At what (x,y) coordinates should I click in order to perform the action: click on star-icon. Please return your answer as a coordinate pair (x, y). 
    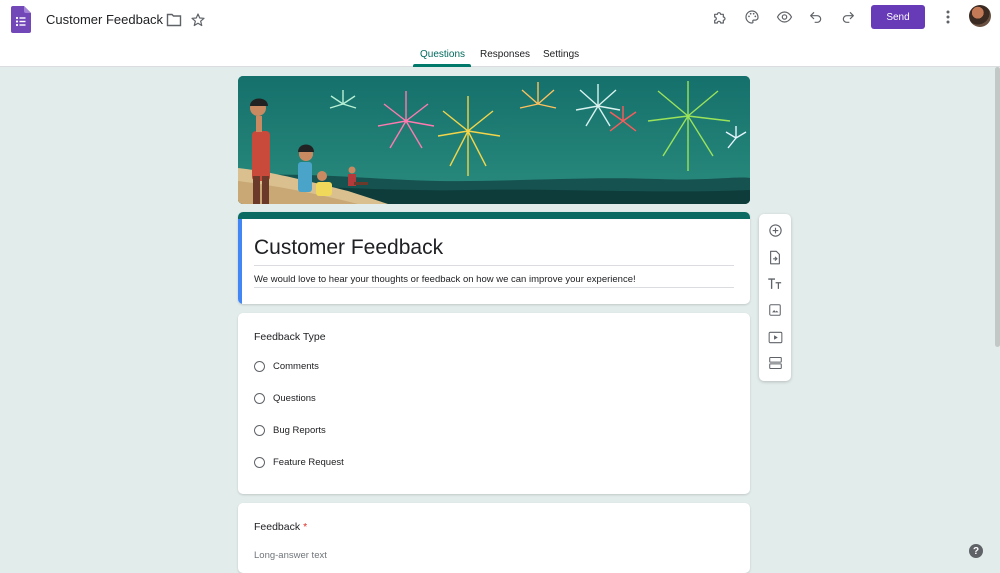
    Looking at the image, I should click on (198, 20).